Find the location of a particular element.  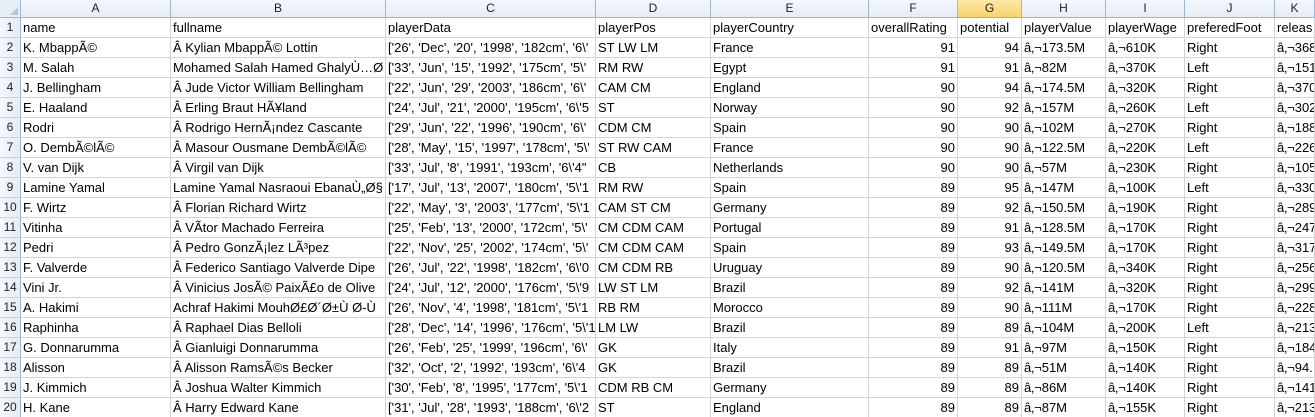

table-cell: CDM RB CM is located at coordinates (653, 388).